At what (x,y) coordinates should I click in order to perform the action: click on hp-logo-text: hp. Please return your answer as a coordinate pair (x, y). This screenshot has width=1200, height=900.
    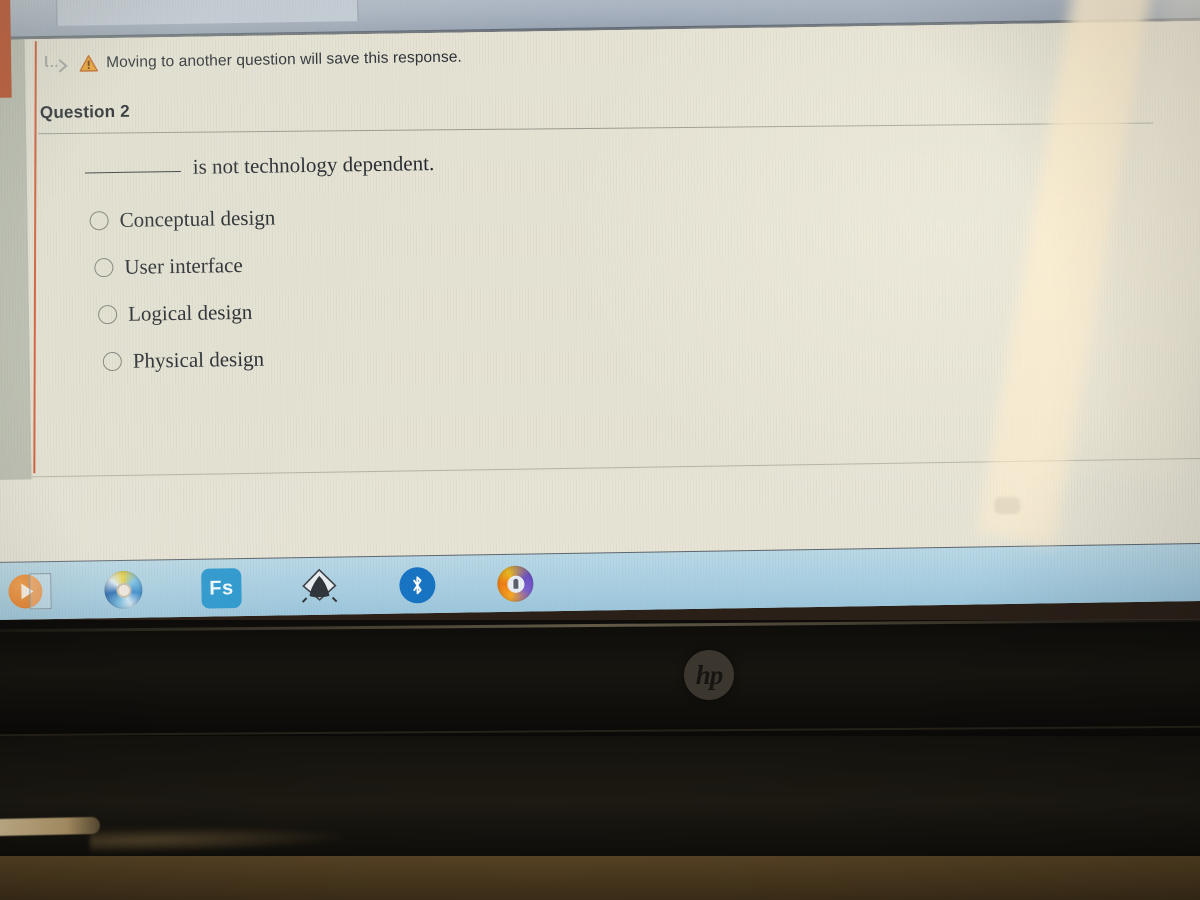
    Looking at the image, I should click on (709, 674).